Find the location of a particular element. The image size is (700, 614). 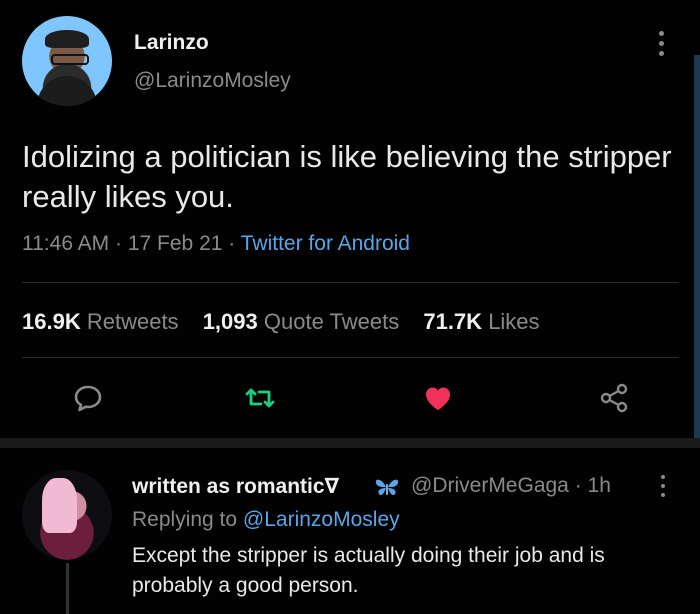

retweets-stat: 16.9K Retweets is located at coordinates (100, 321).